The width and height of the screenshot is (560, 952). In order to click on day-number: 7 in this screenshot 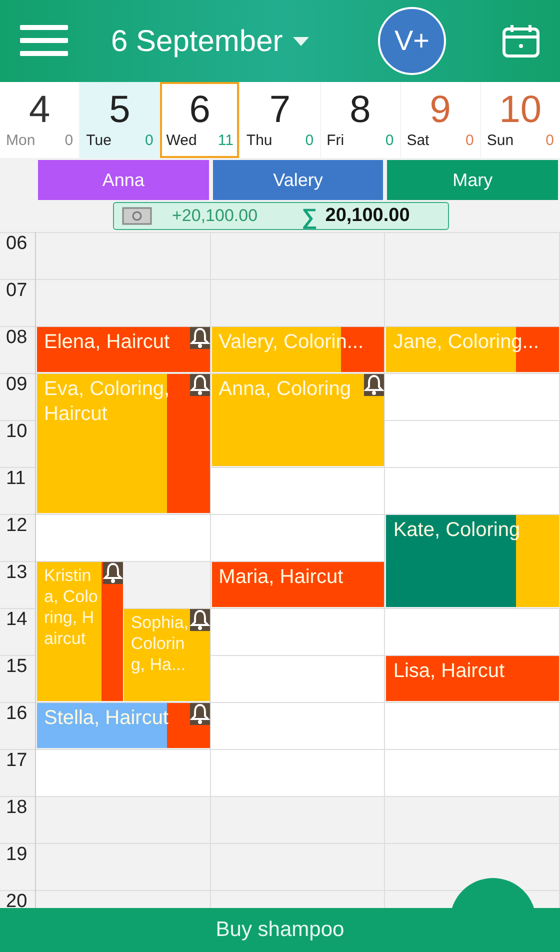, I will do `click(280, 110)`.